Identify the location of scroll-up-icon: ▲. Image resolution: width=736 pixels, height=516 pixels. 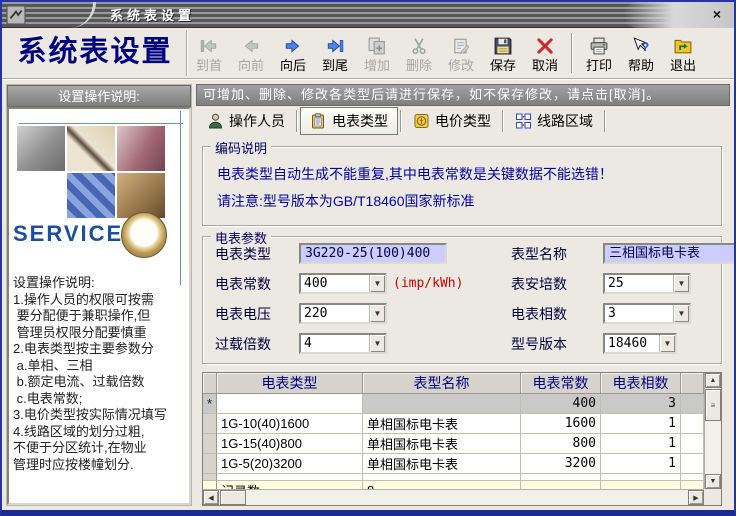
(713, 380).